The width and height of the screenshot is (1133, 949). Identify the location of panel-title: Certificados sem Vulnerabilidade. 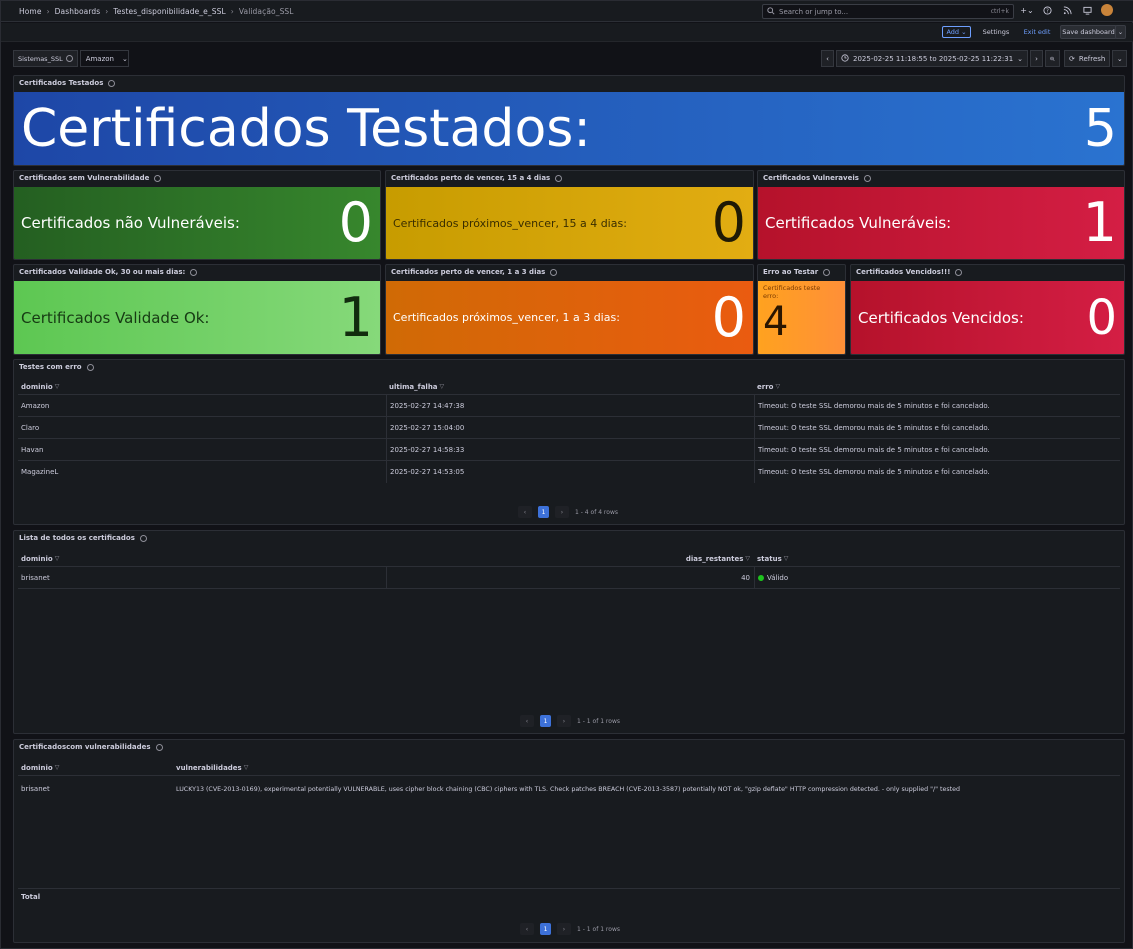
(90, 178).